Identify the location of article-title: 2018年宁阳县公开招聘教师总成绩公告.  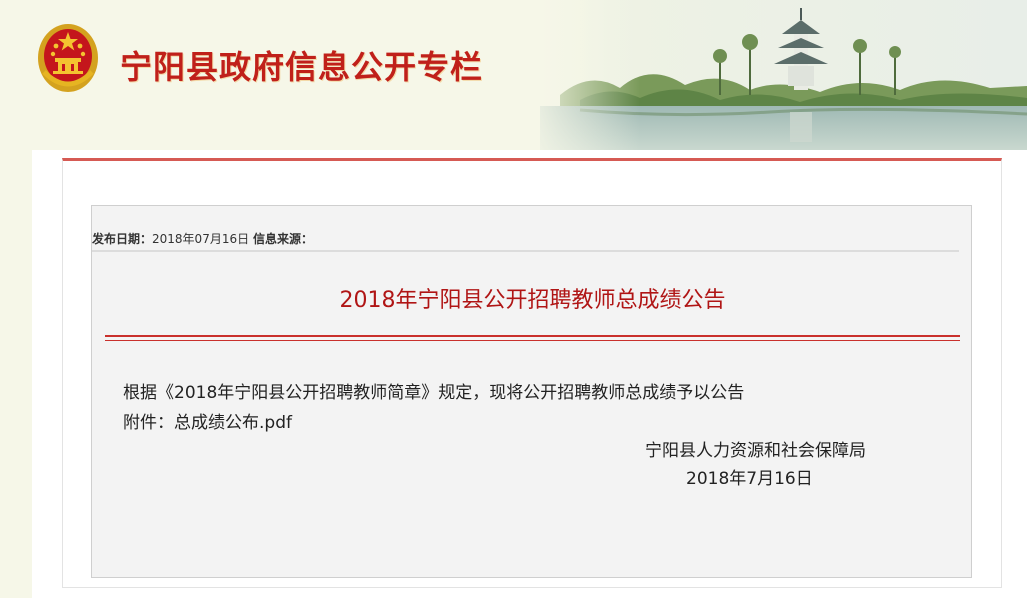
(532, 300).